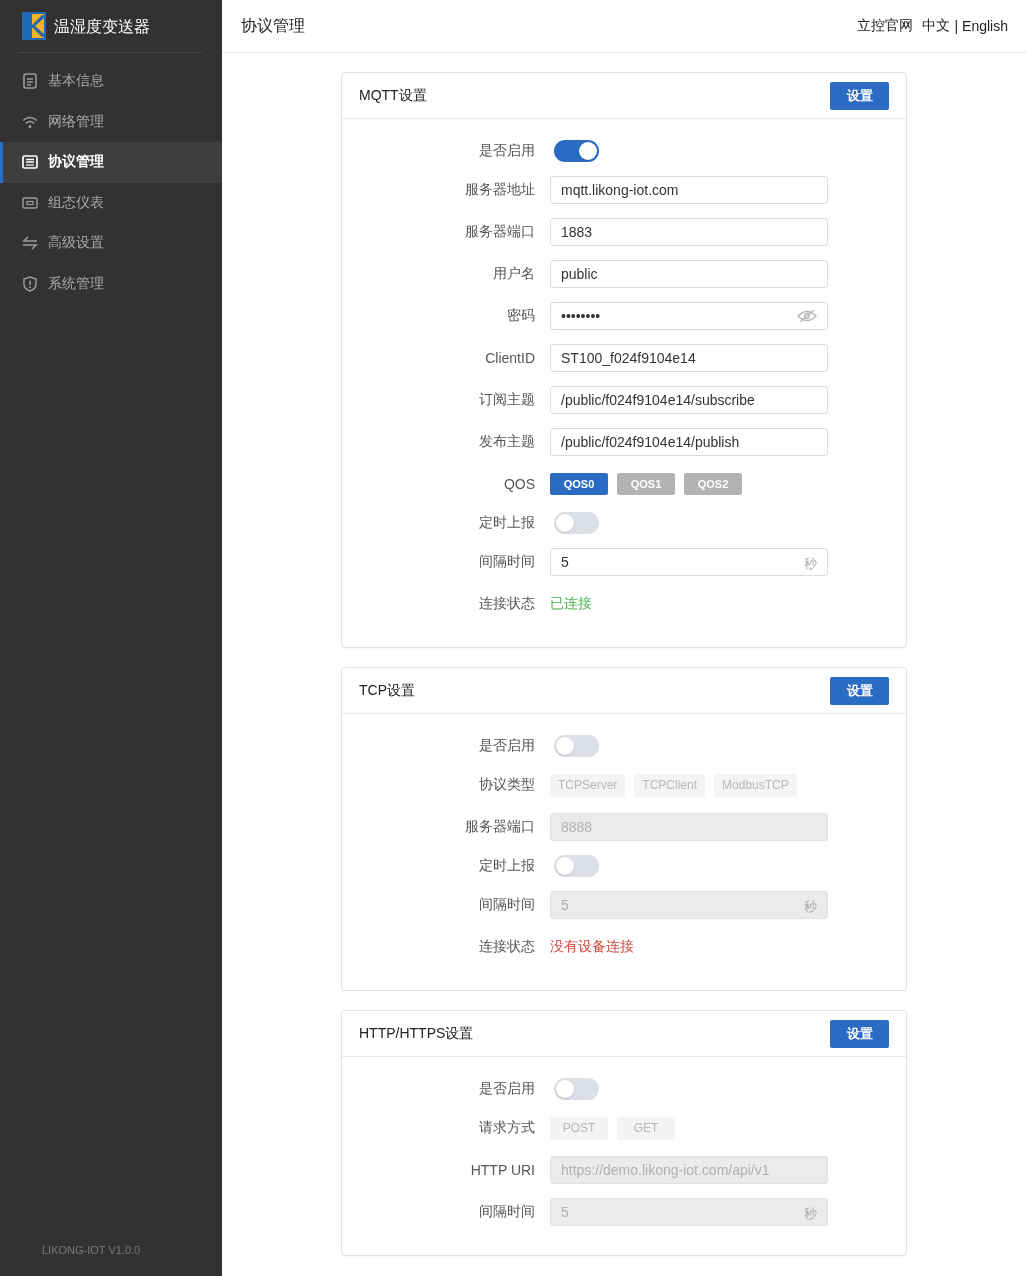  What do you see at coordinates (111, 121) in the screenshot?
I see `sidebar-item: 网络管理` at bounding box center [111, 121].